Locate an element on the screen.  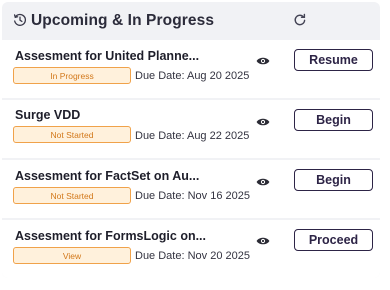
due-date: Due Date: Nov 20 2025 is located at coordinates (192, 256).